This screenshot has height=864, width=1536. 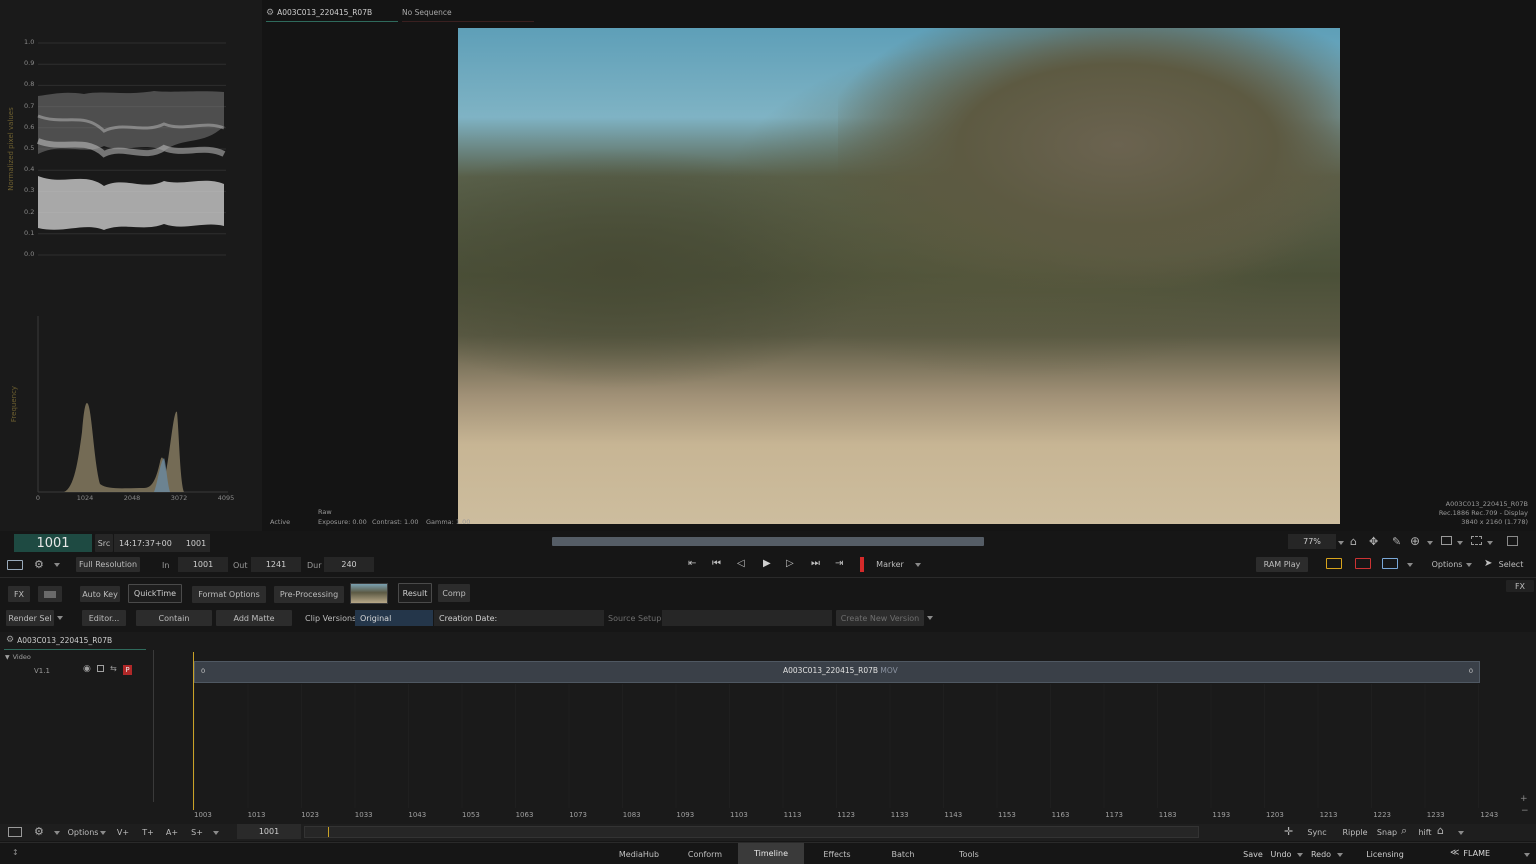 What do you see at coordinates (1312, 541) in the screenshot?
I see `zoom-field: 77%` at bounding box center [1312, 541].